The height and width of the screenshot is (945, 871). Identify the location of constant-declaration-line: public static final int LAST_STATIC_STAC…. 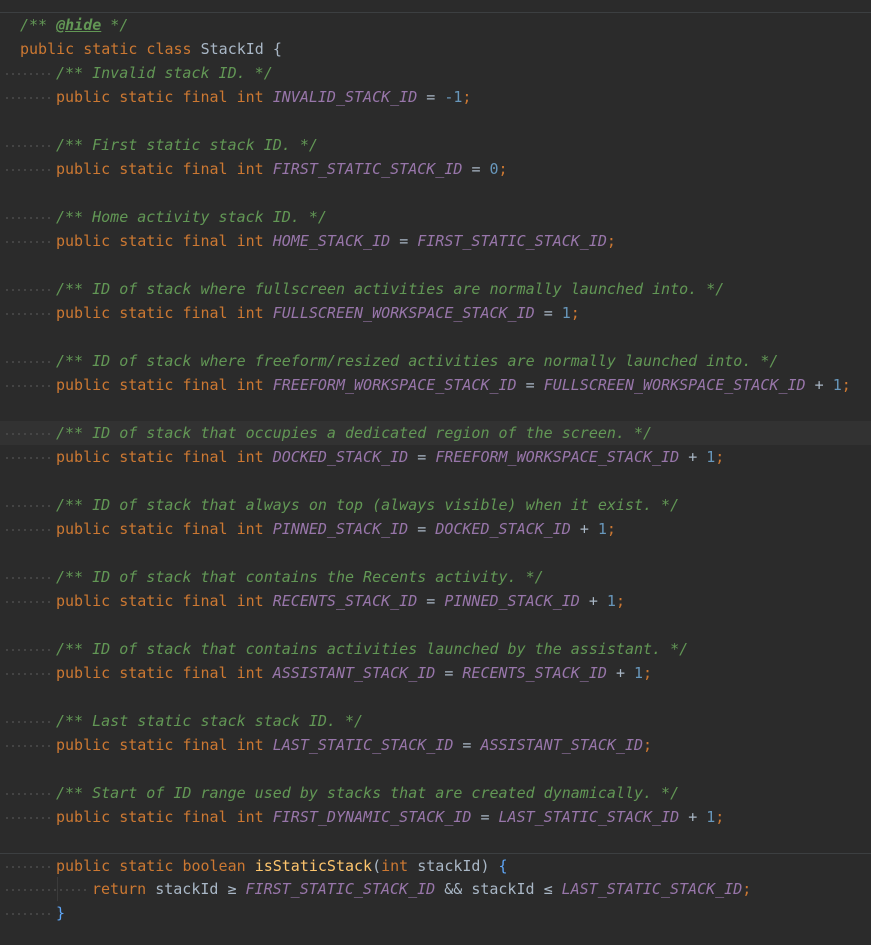
(435, 745).